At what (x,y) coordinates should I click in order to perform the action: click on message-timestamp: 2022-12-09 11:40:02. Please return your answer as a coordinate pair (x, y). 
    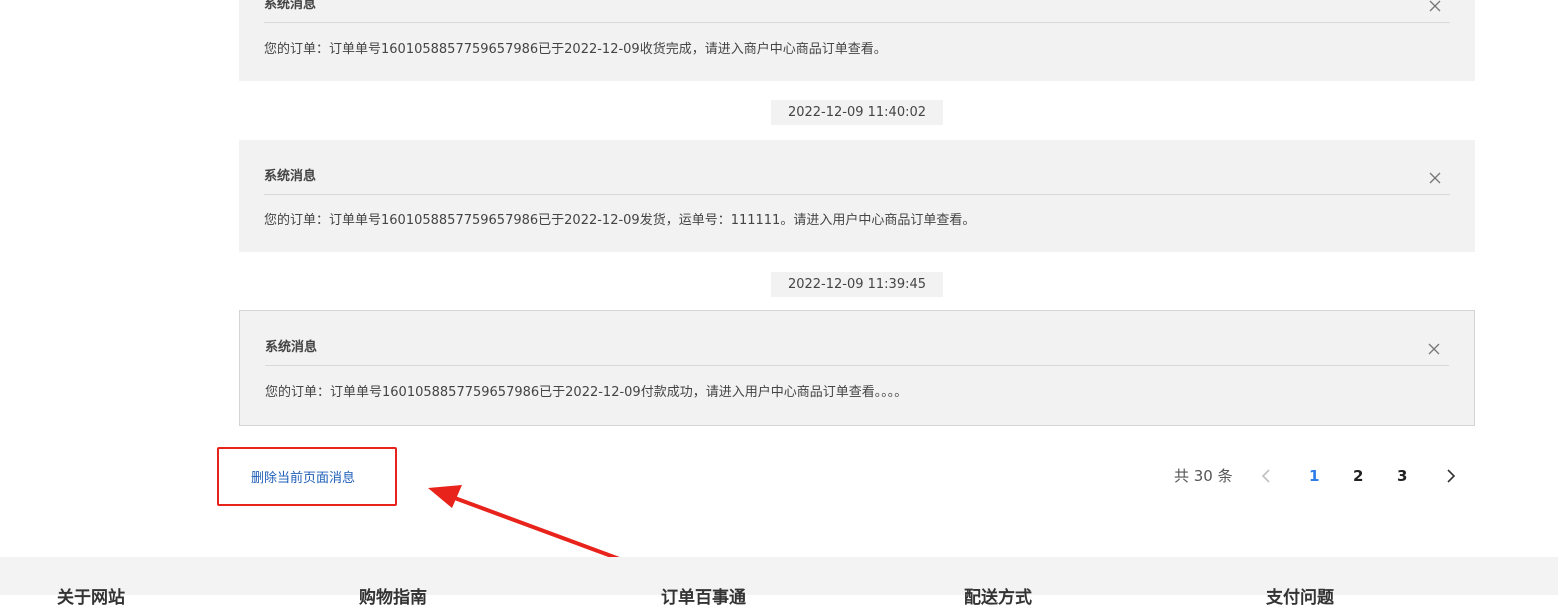
    Looking at the image, I should click on (857, 112).